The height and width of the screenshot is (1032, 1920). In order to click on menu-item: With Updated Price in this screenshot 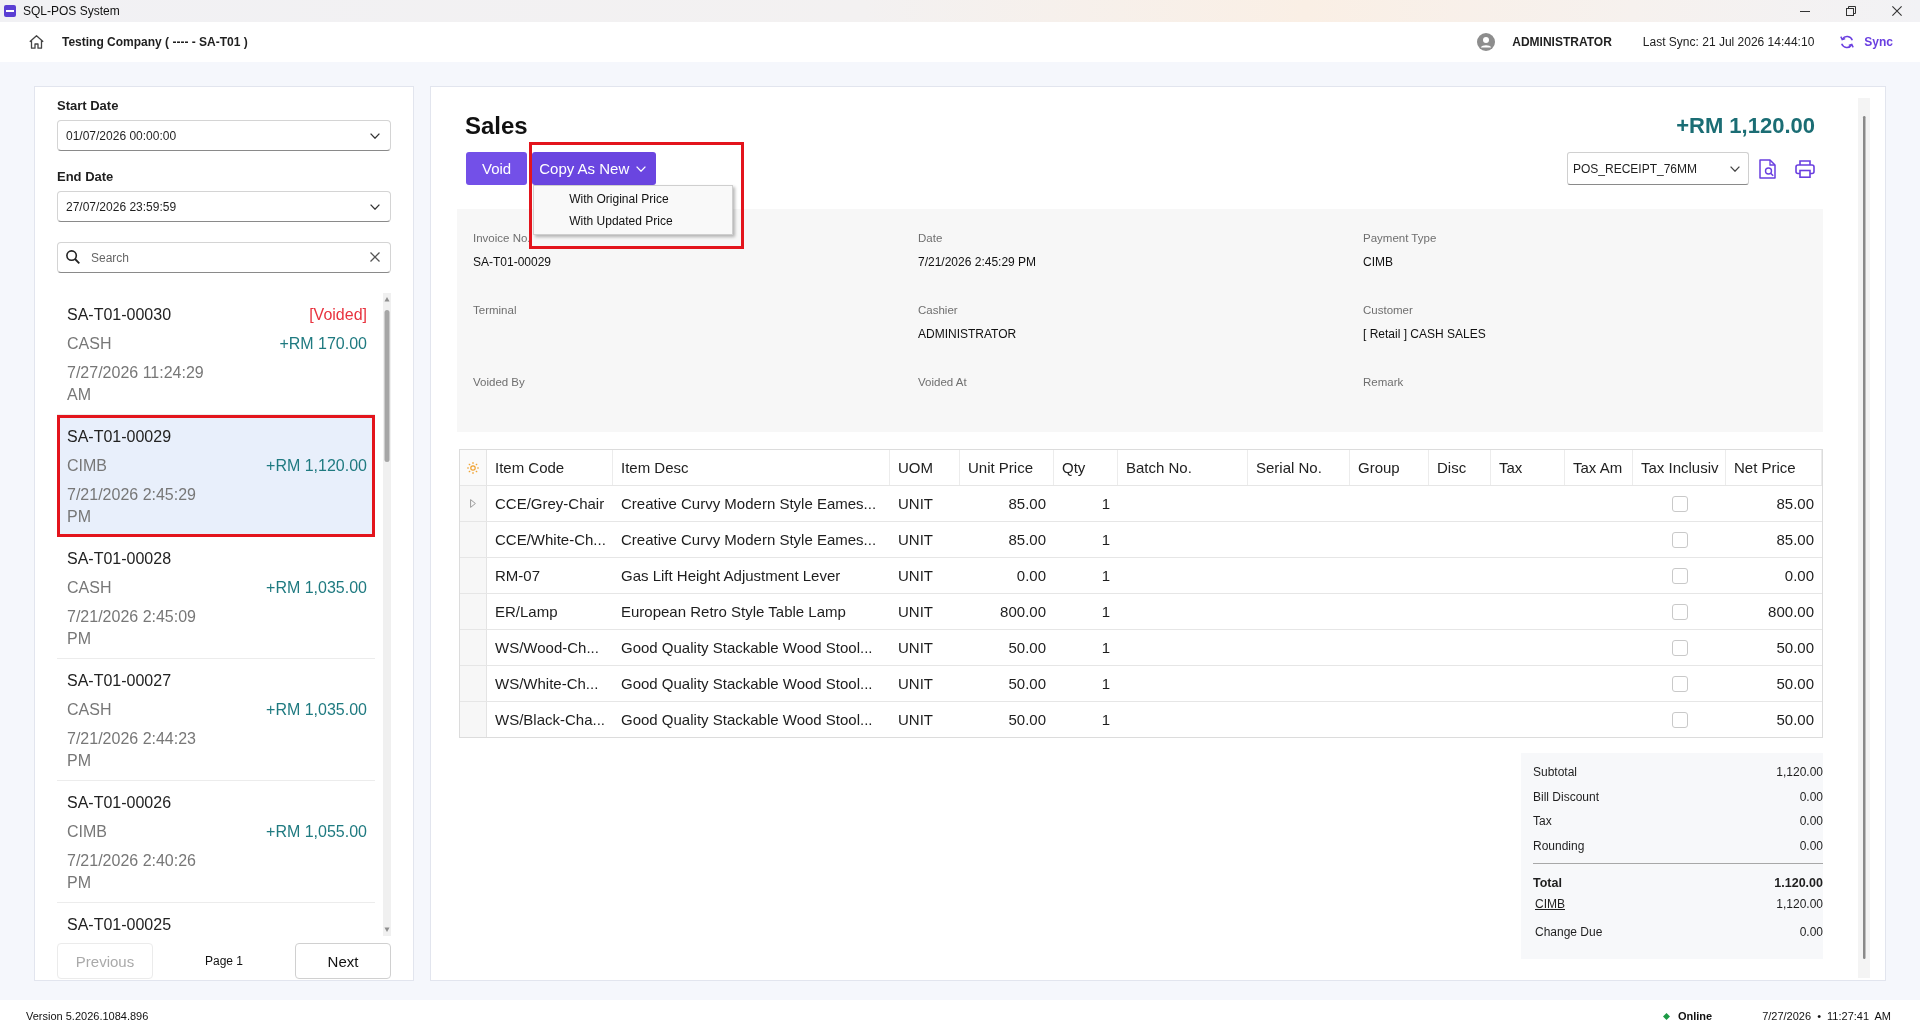, I will do `click(633, 221)`.